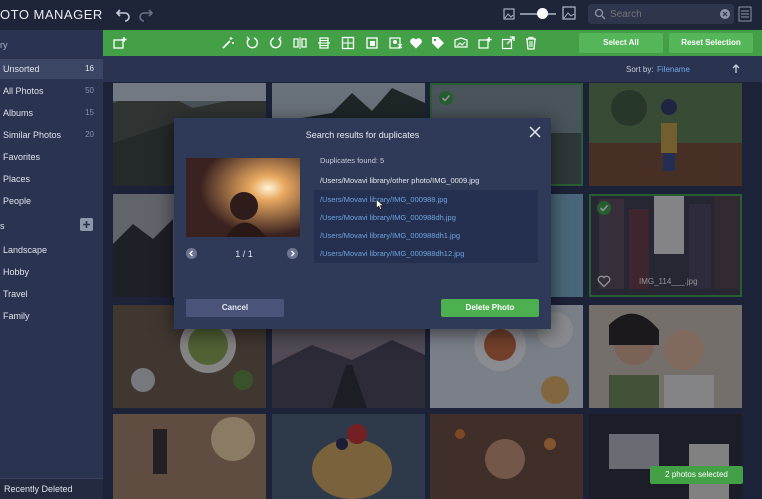 The image size is (762, 499). I want to click on trash-icon, so click(531, 43).